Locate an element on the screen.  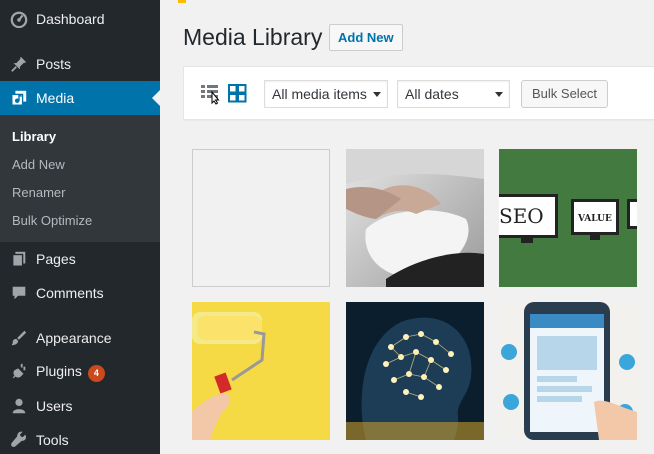
submenu-item-library: Library is located at coordinates (34, 136).